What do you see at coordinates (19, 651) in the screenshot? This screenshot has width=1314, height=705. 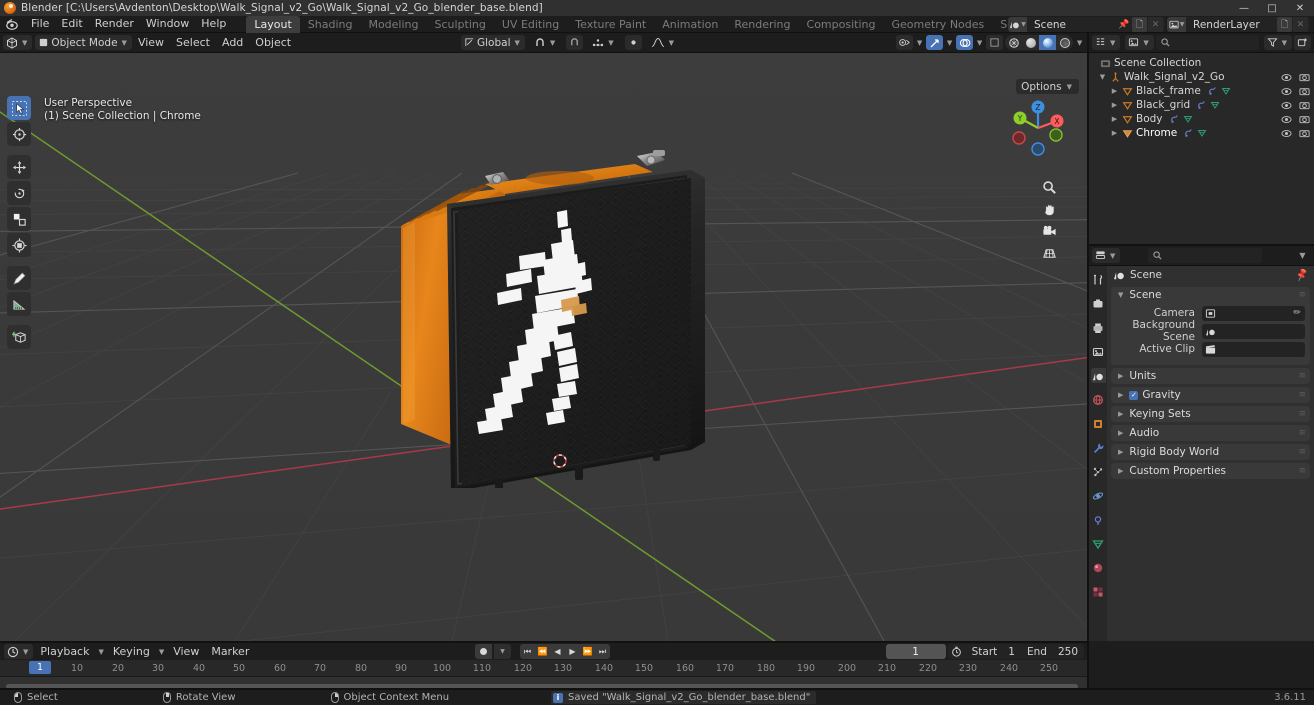 I see `timeline-editor-icon: ▼` at bounding box center [19, 651].